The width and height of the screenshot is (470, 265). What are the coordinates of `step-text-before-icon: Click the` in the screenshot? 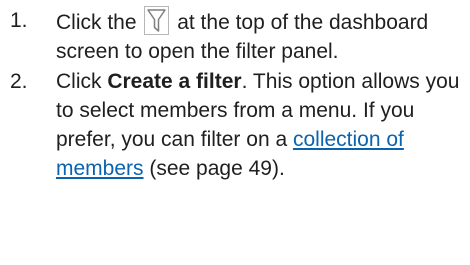 It's located at (96, 22).